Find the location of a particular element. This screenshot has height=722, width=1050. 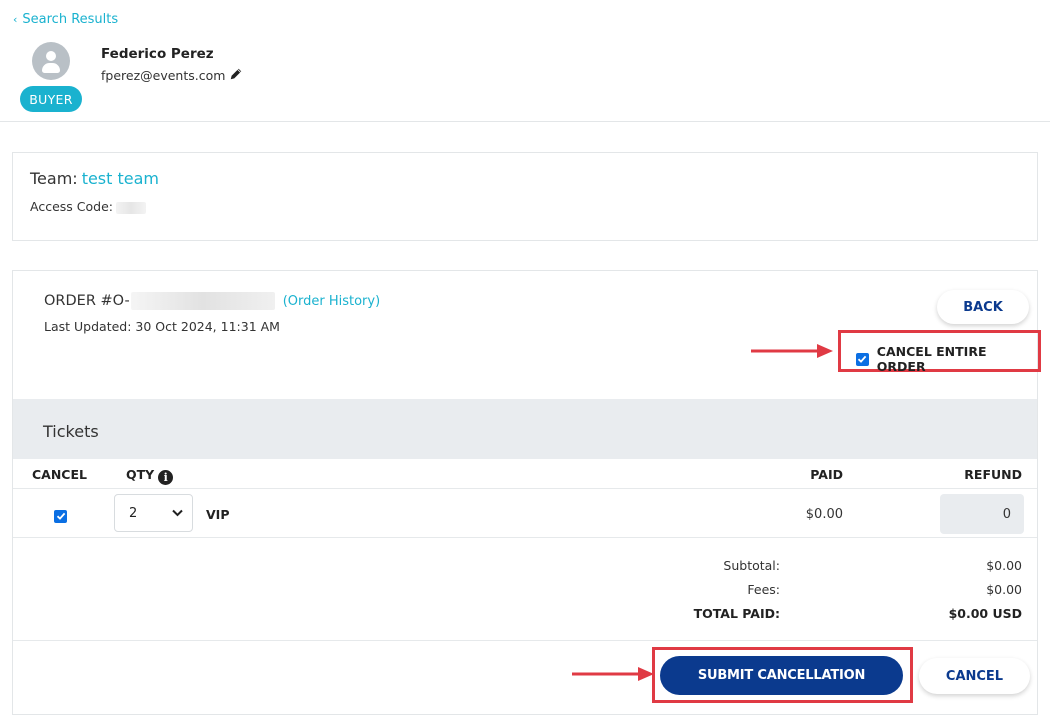

role-badge: BUYER is located at coordinates (51, 99).